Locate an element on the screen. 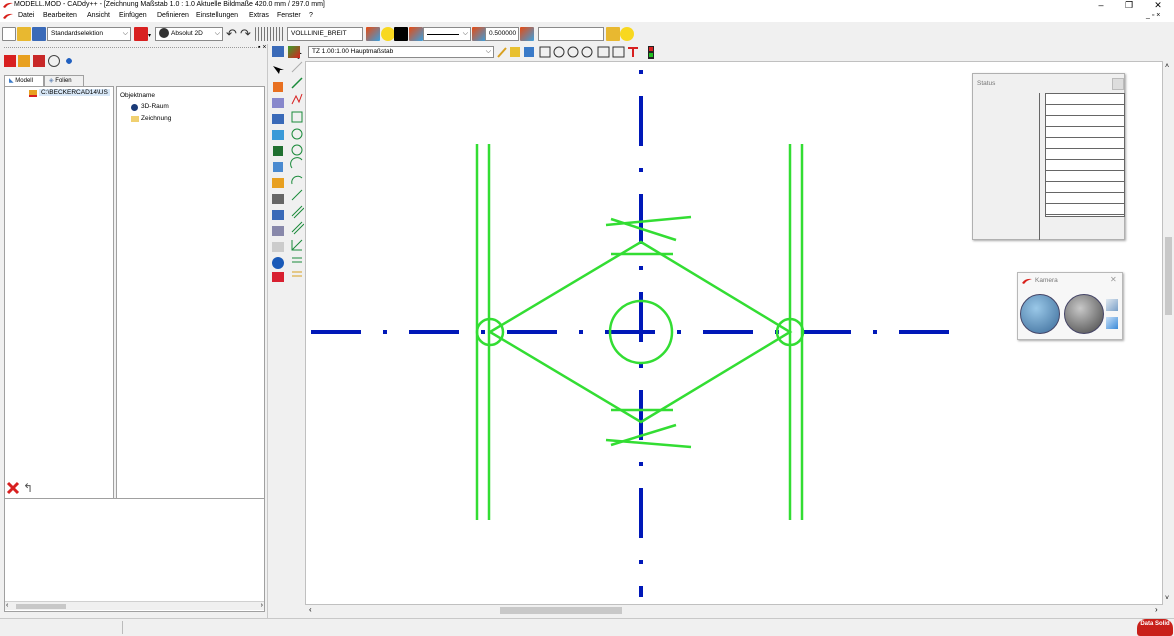  grid-icon is located at coordinates (270, 34).